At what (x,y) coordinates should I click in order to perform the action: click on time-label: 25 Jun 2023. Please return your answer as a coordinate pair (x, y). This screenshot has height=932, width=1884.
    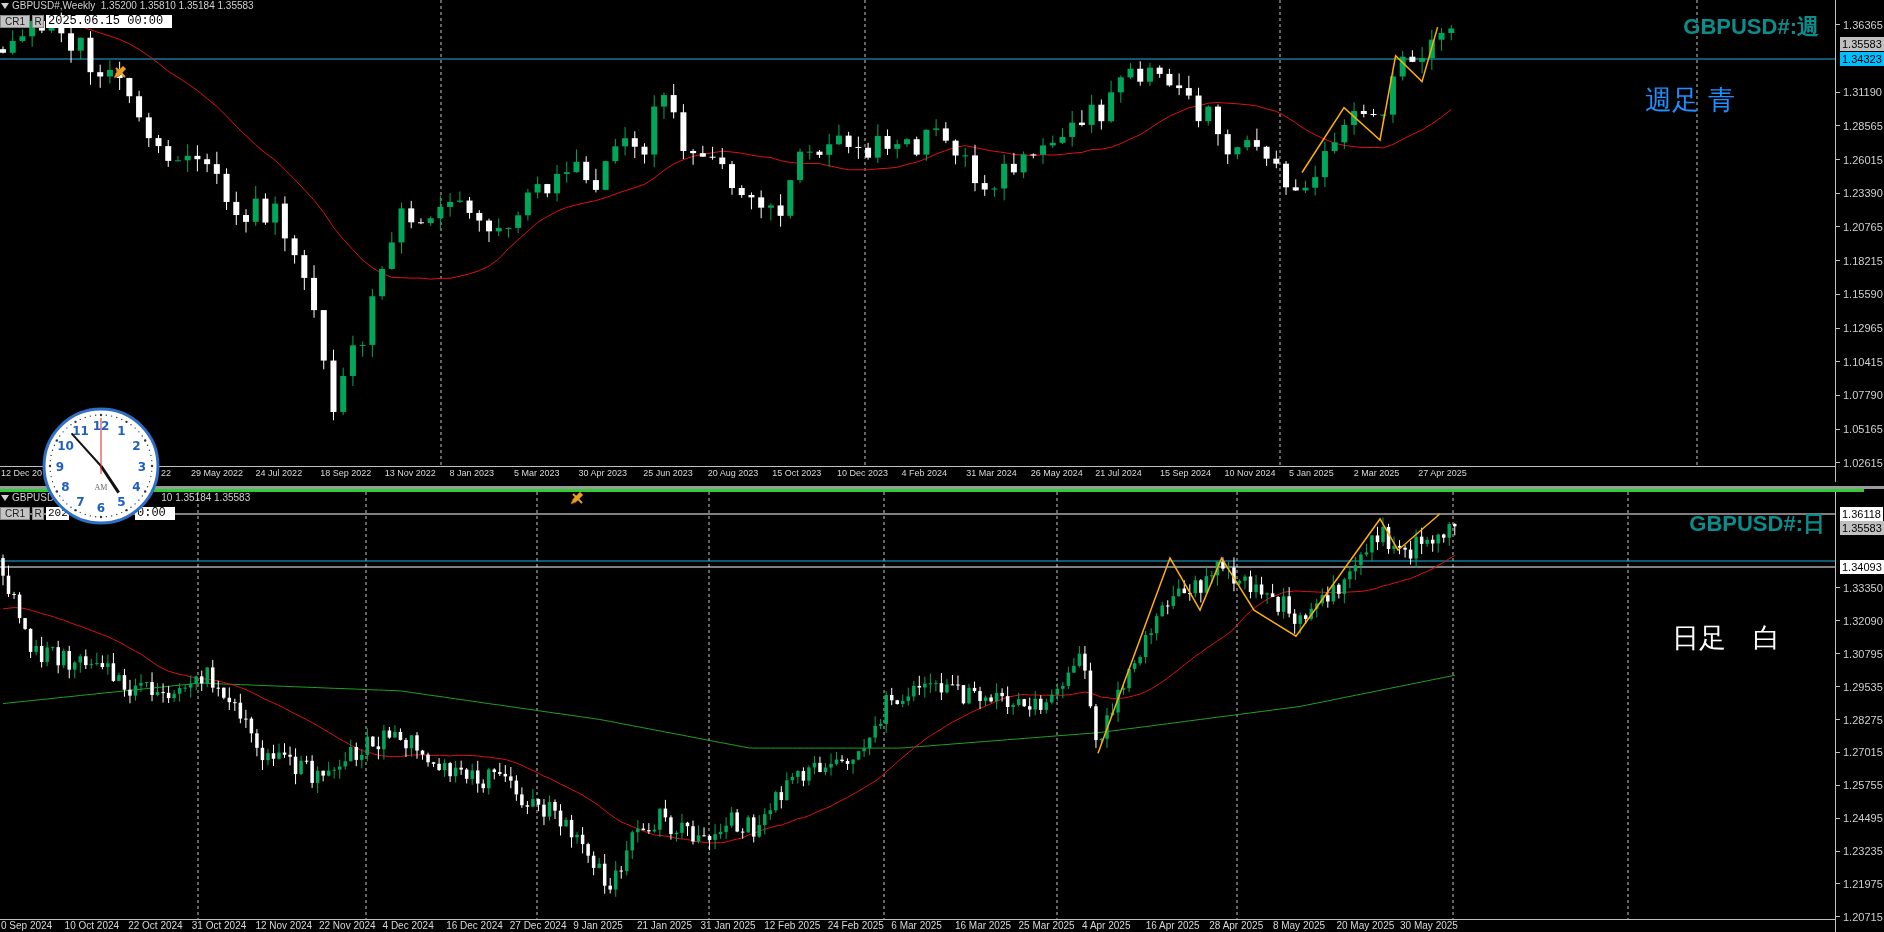
    Looking at the image, I should click on (668, 473).